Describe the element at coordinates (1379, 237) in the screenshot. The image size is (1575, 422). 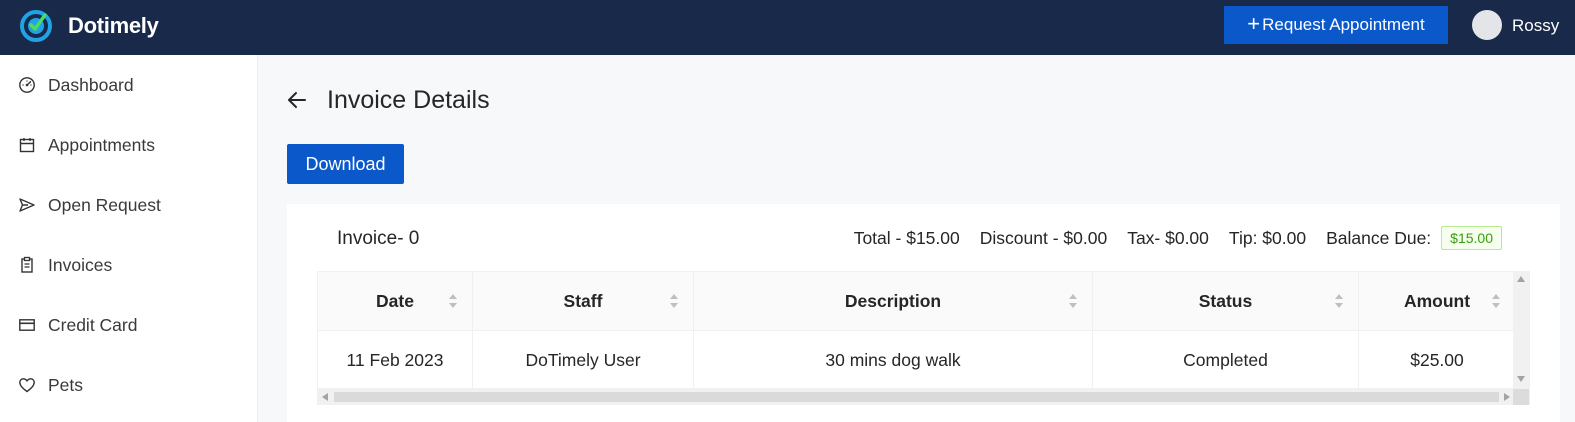
I see `balance-due-label: Balance Due:` at that location.